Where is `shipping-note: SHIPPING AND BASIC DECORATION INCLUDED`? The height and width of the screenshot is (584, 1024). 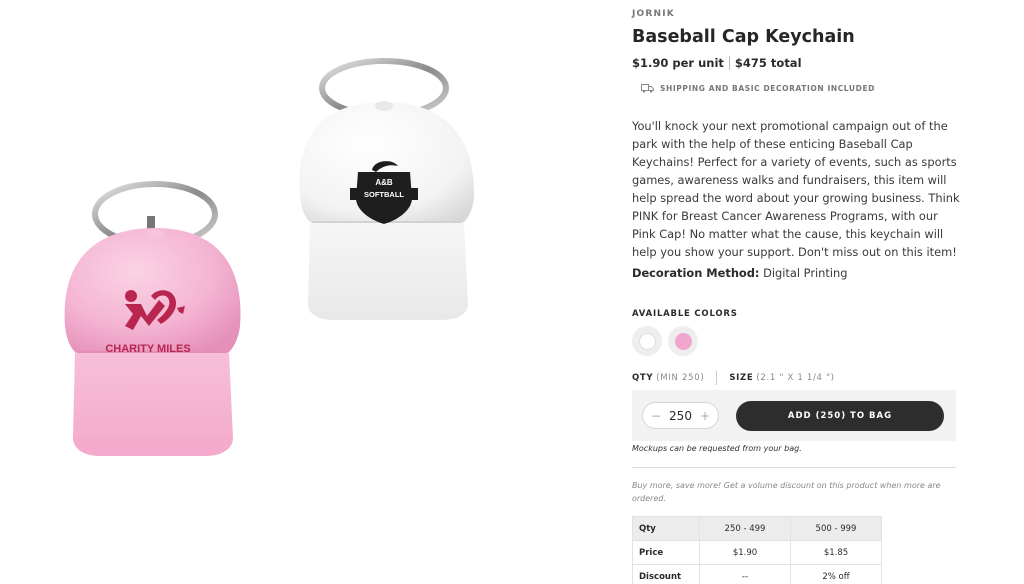 shipping-note: SHIPPING AND BASIC DECORATION INCLUDED is located at coordinates (758, 88).